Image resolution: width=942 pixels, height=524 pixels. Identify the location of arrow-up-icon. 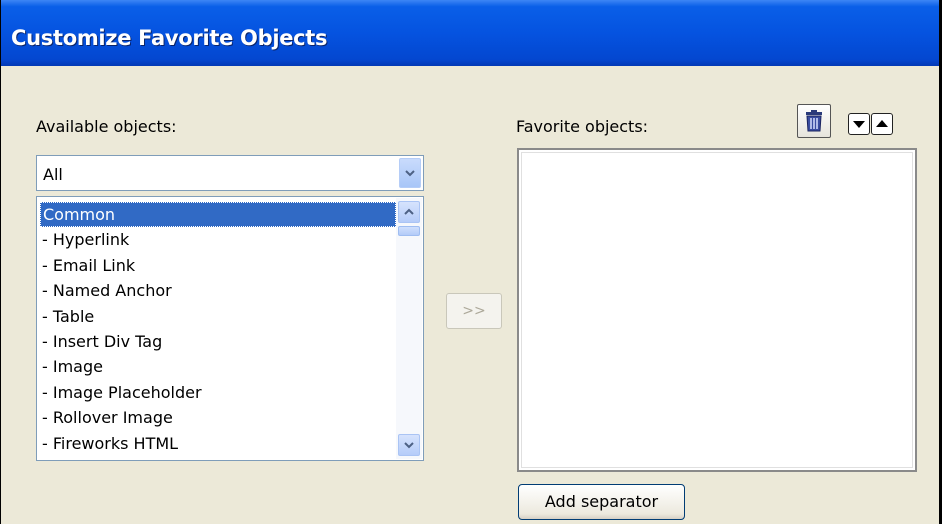
(882, 123).